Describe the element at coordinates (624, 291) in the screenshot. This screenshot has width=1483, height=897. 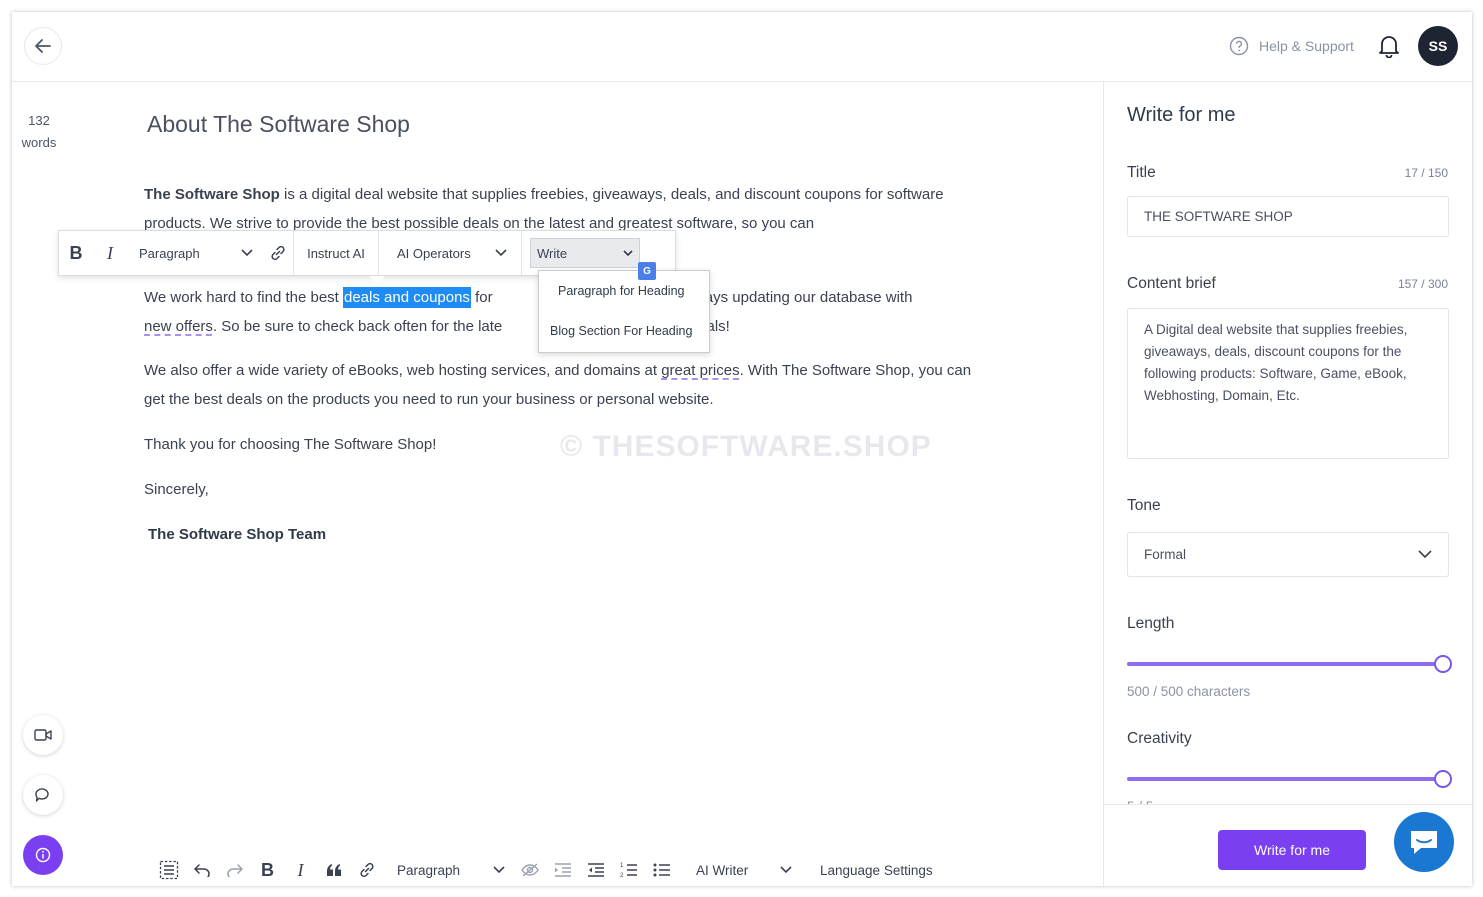
I see `menu-item-paragraph-for-heading: Paragraph for Heading` at that location.